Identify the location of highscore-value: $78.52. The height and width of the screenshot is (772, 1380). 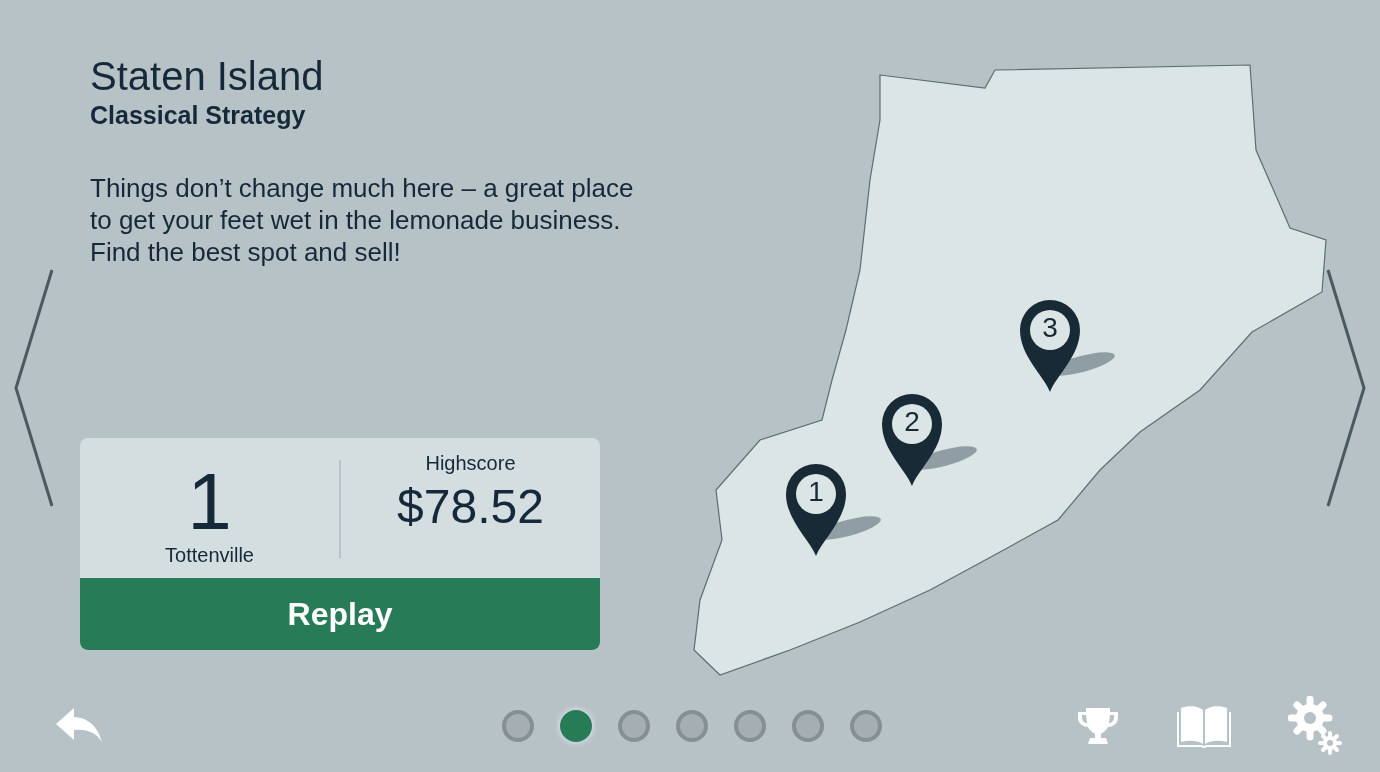
(470, 506).